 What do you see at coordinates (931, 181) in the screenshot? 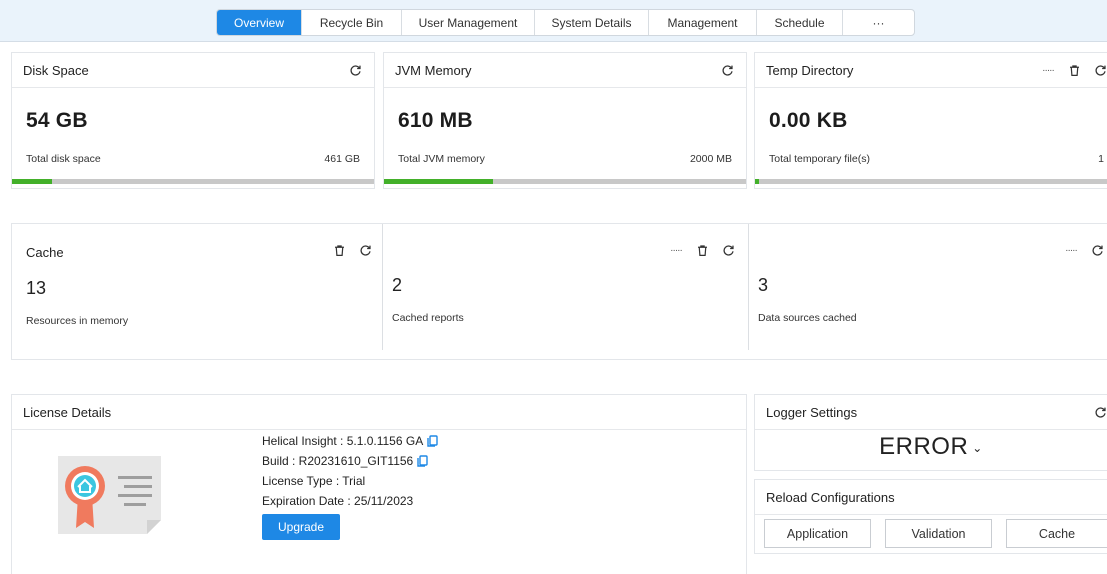
I see `temp-progress-bar` at bounding box center [931, 181].